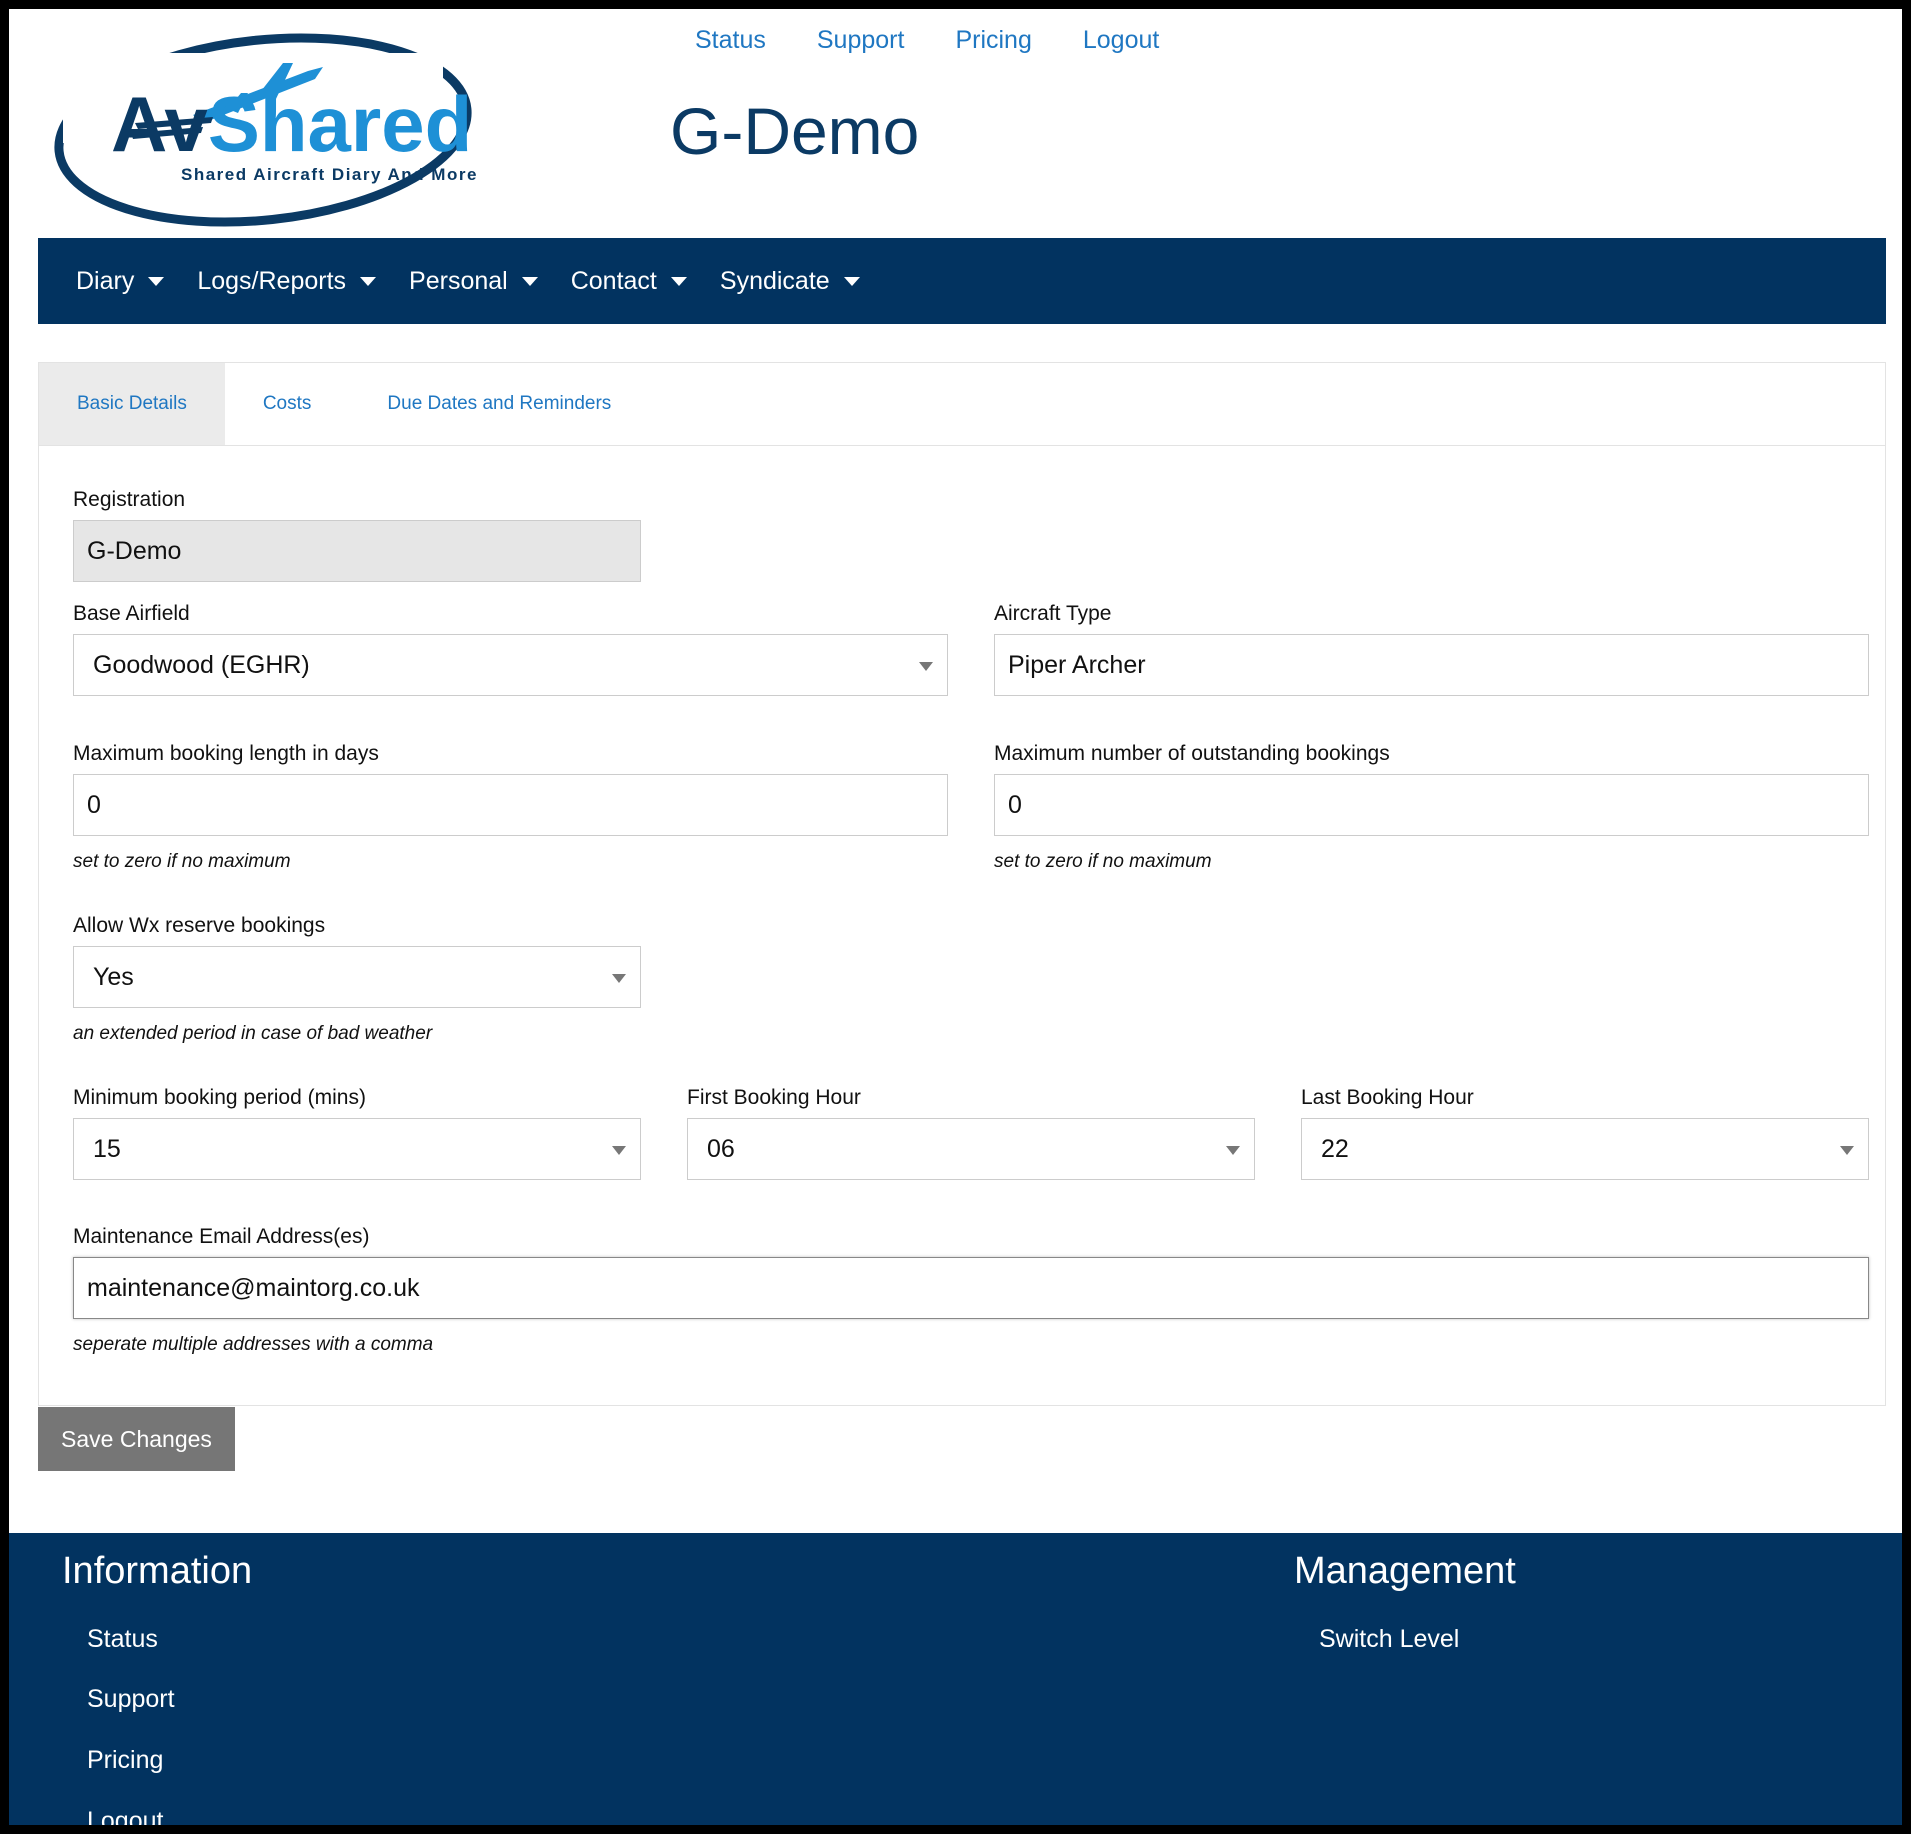 The width and height of the screenshot is (1911, 1834). I want to click on select-value: Yes, so click(113, 976).